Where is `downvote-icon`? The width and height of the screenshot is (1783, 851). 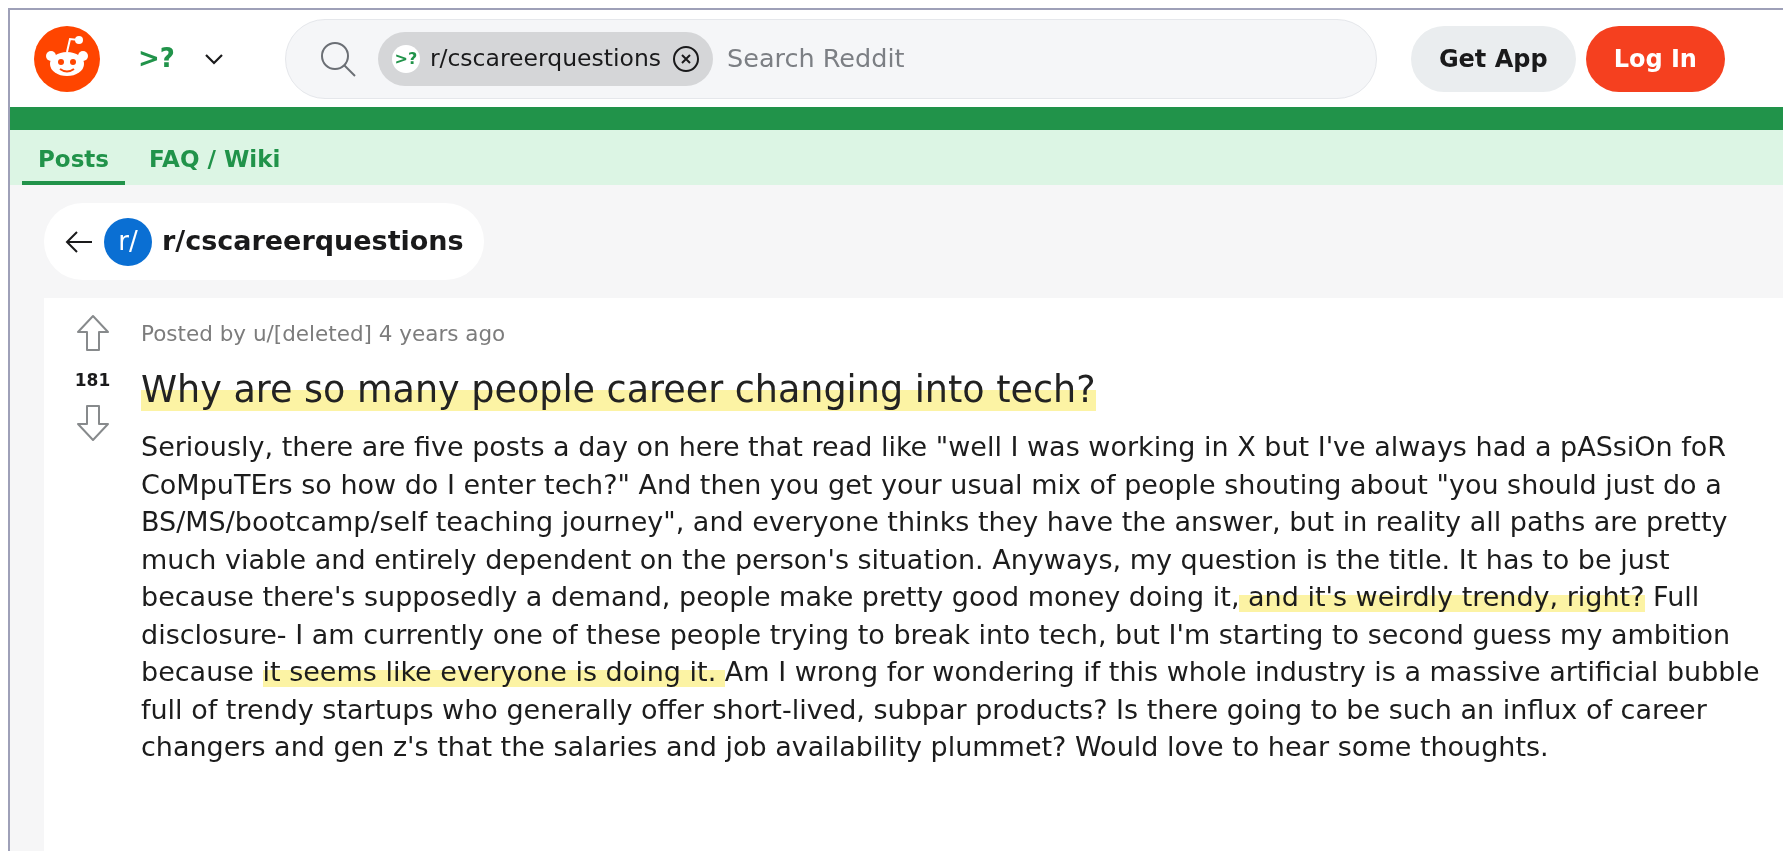 downvote-icon is located at coordinates (92, 422).